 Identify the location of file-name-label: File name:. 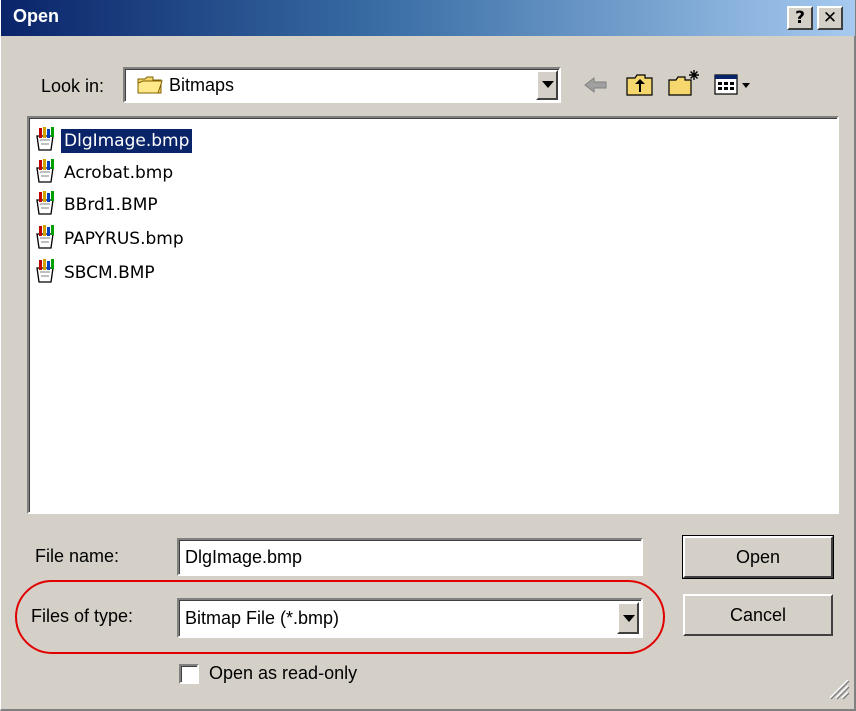
(77, 556).